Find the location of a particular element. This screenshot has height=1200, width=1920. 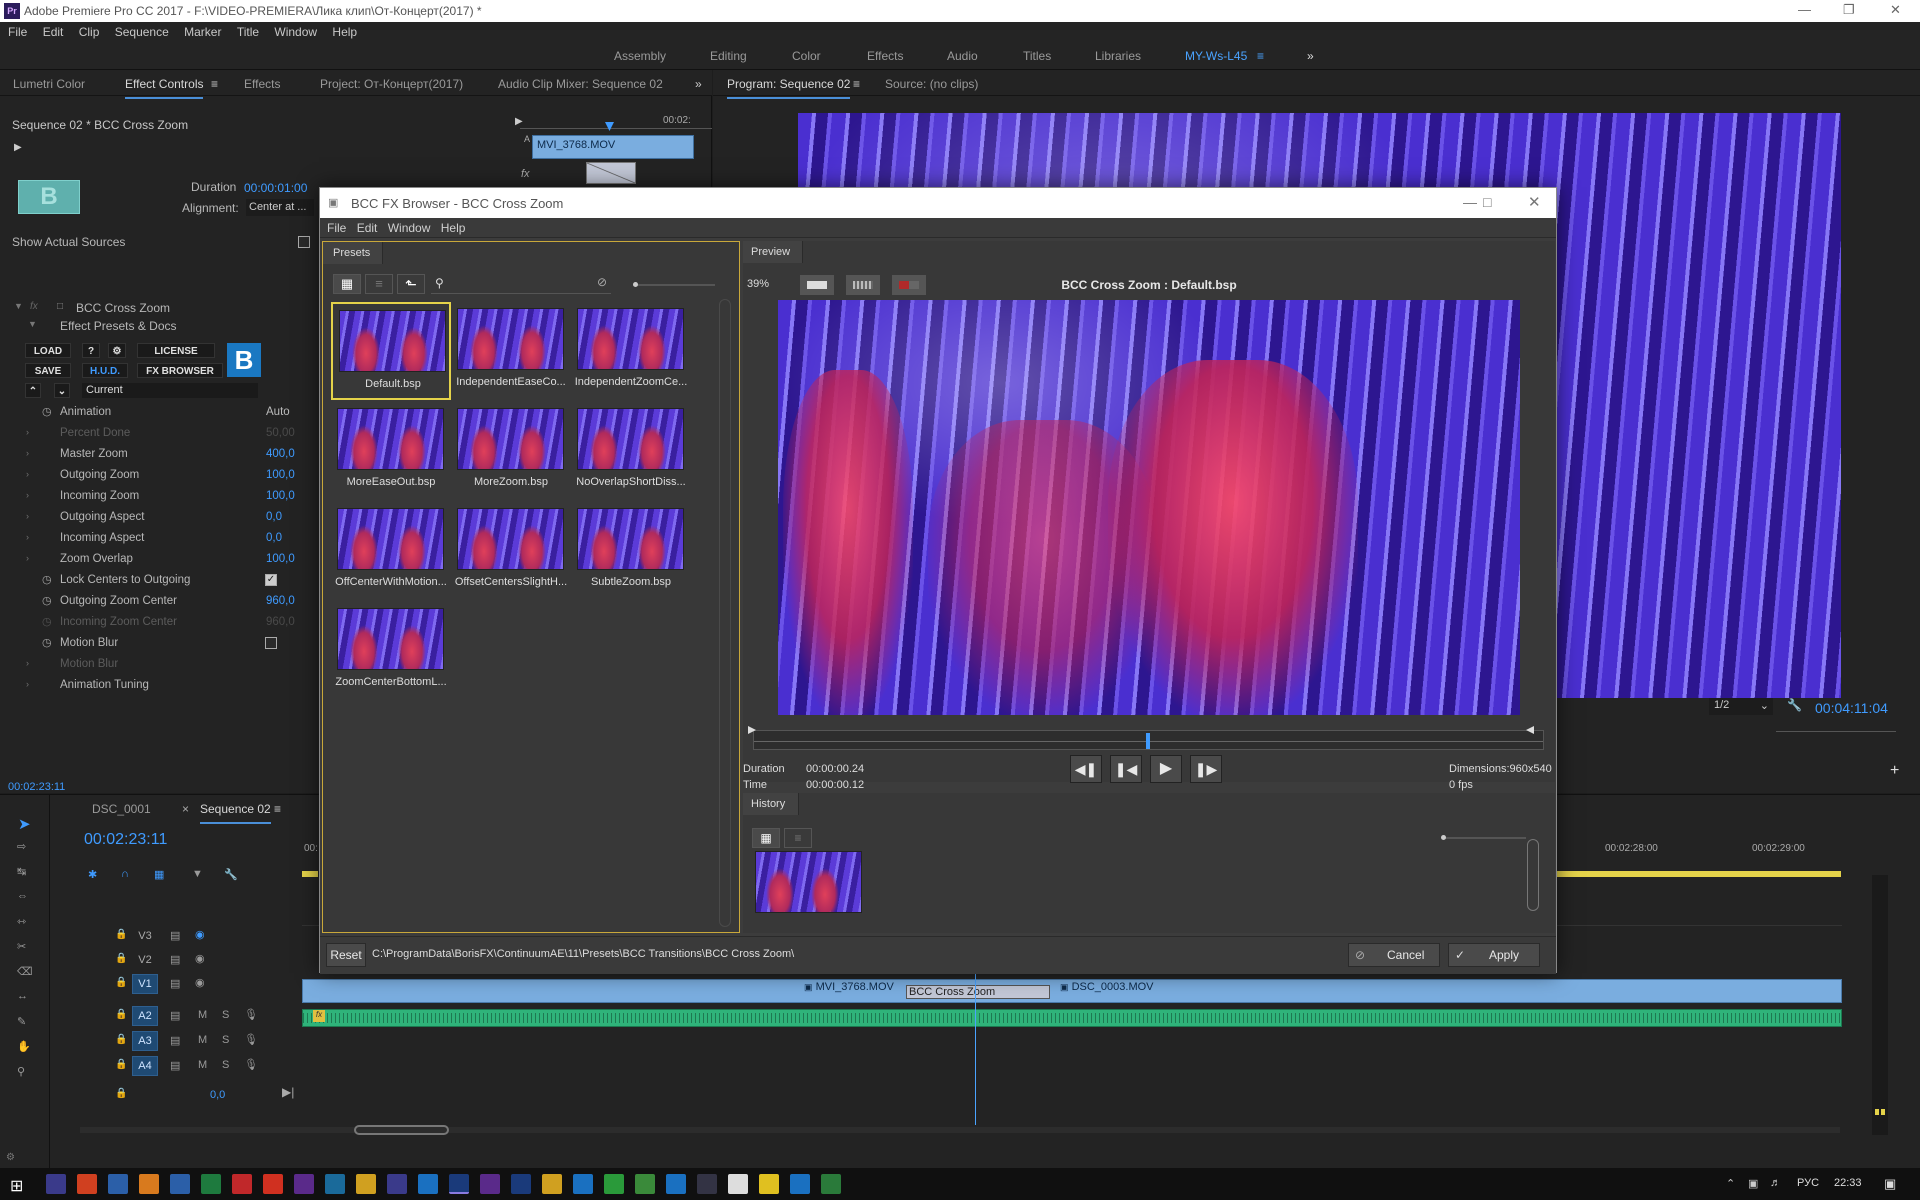

settings-gear-icon: ⚙ is located at coordinates (117, 350).